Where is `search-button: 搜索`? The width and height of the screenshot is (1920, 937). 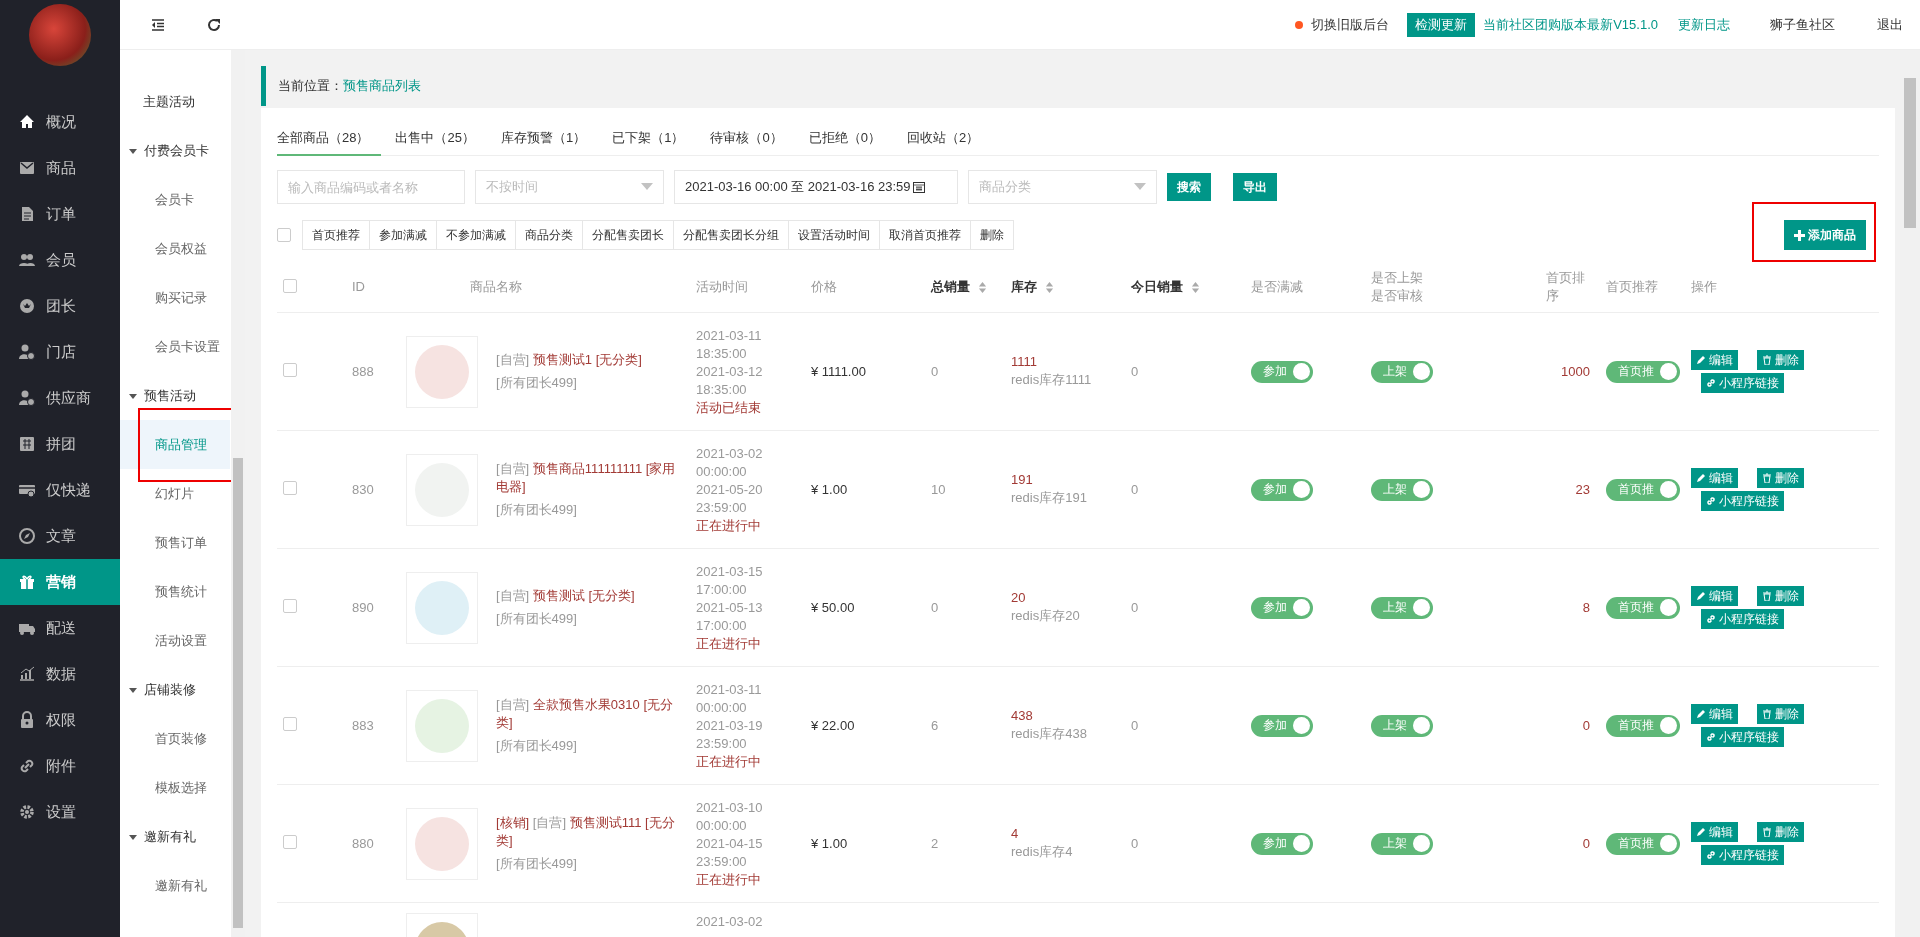 search-button: 搜索 is located at coordinates (1189, 187).